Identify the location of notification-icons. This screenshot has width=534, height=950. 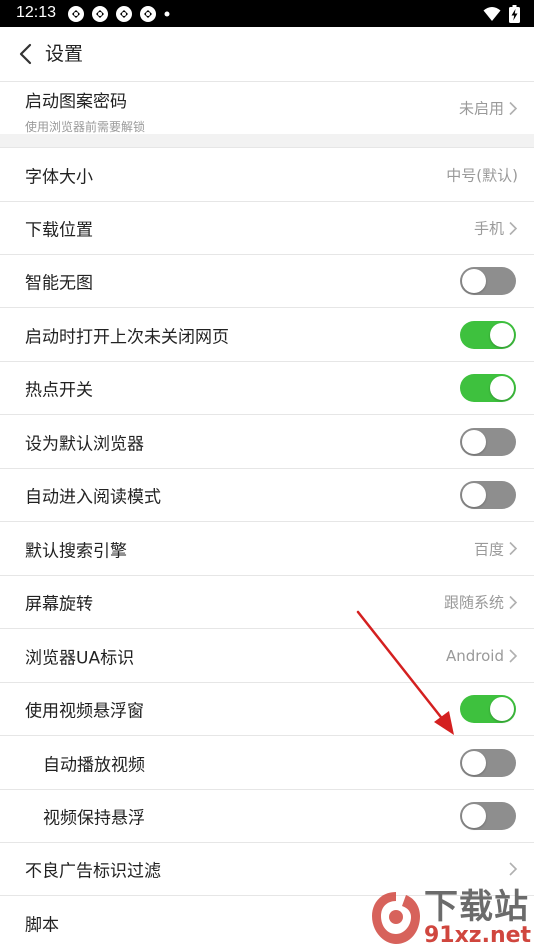
(119, 14).